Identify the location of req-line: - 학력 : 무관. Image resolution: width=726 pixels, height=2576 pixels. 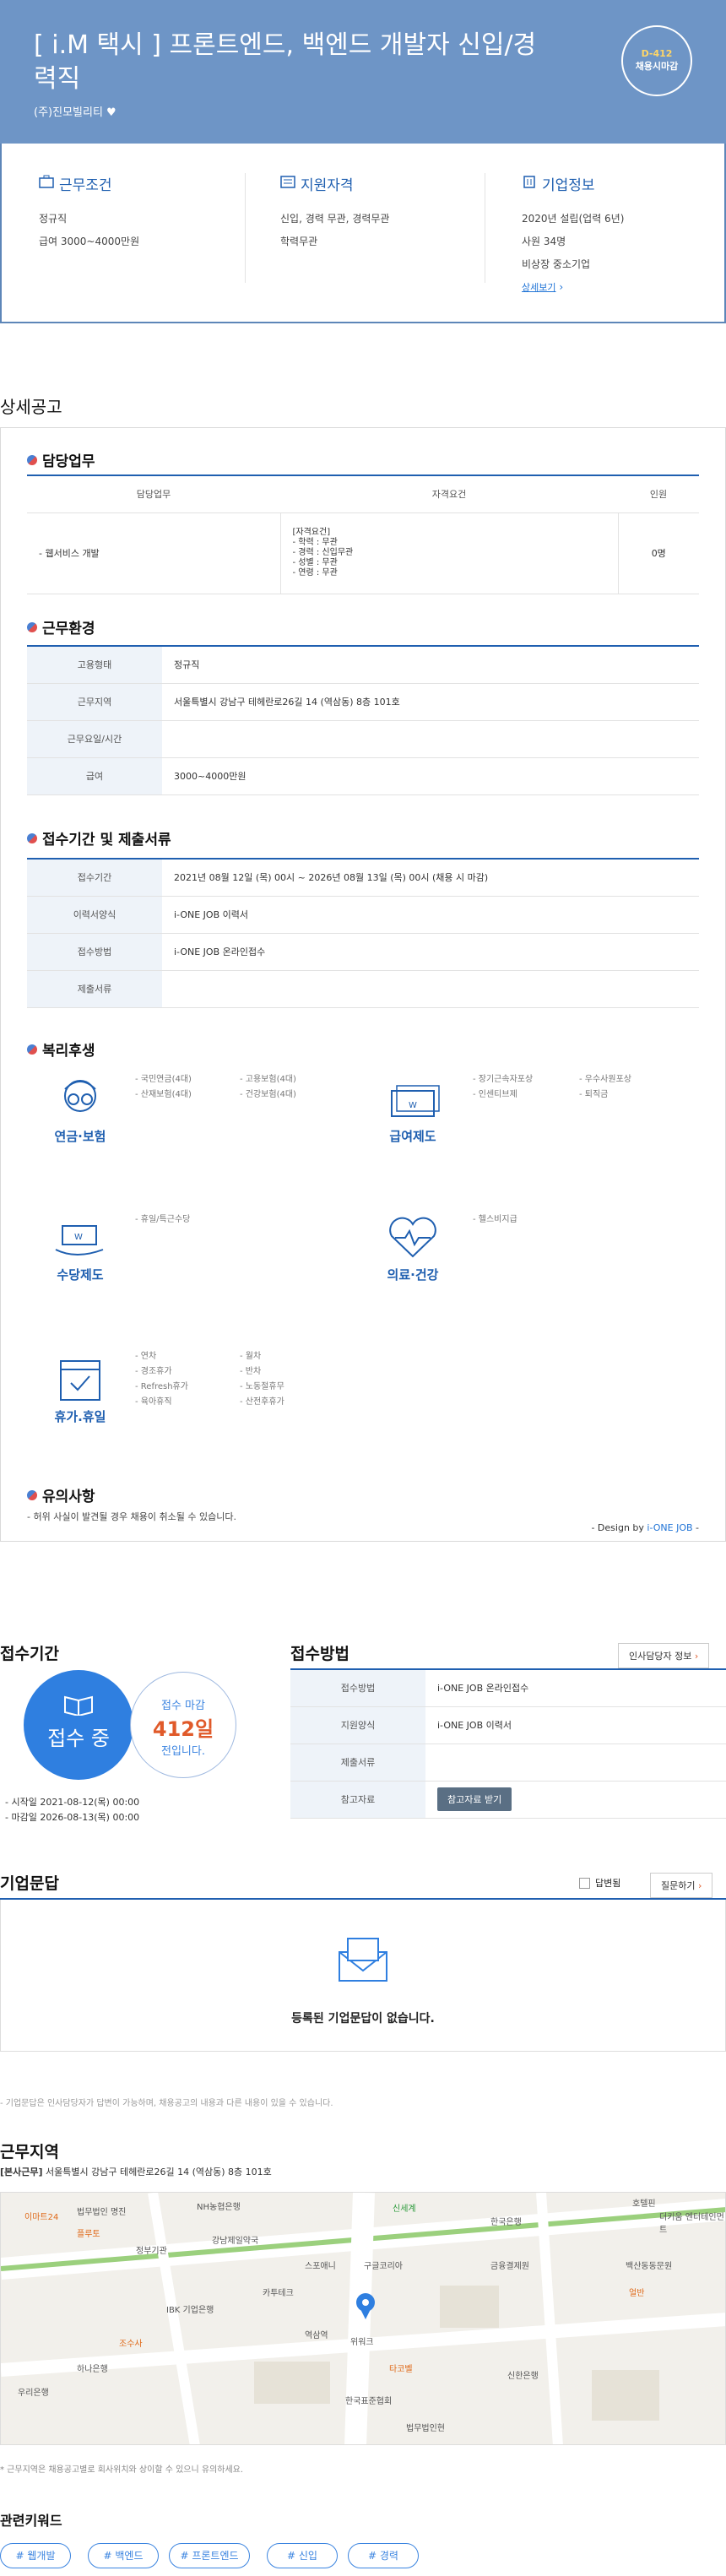
(315, 542).